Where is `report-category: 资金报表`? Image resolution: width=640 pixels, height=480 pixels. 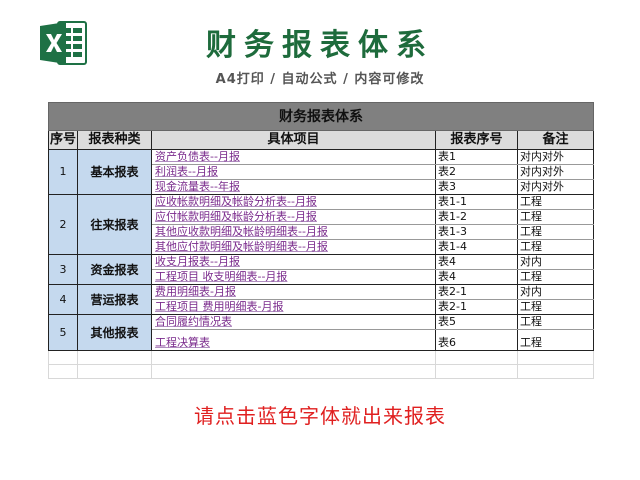
report-category: 资金报表 is located at coordinates (114, 269).